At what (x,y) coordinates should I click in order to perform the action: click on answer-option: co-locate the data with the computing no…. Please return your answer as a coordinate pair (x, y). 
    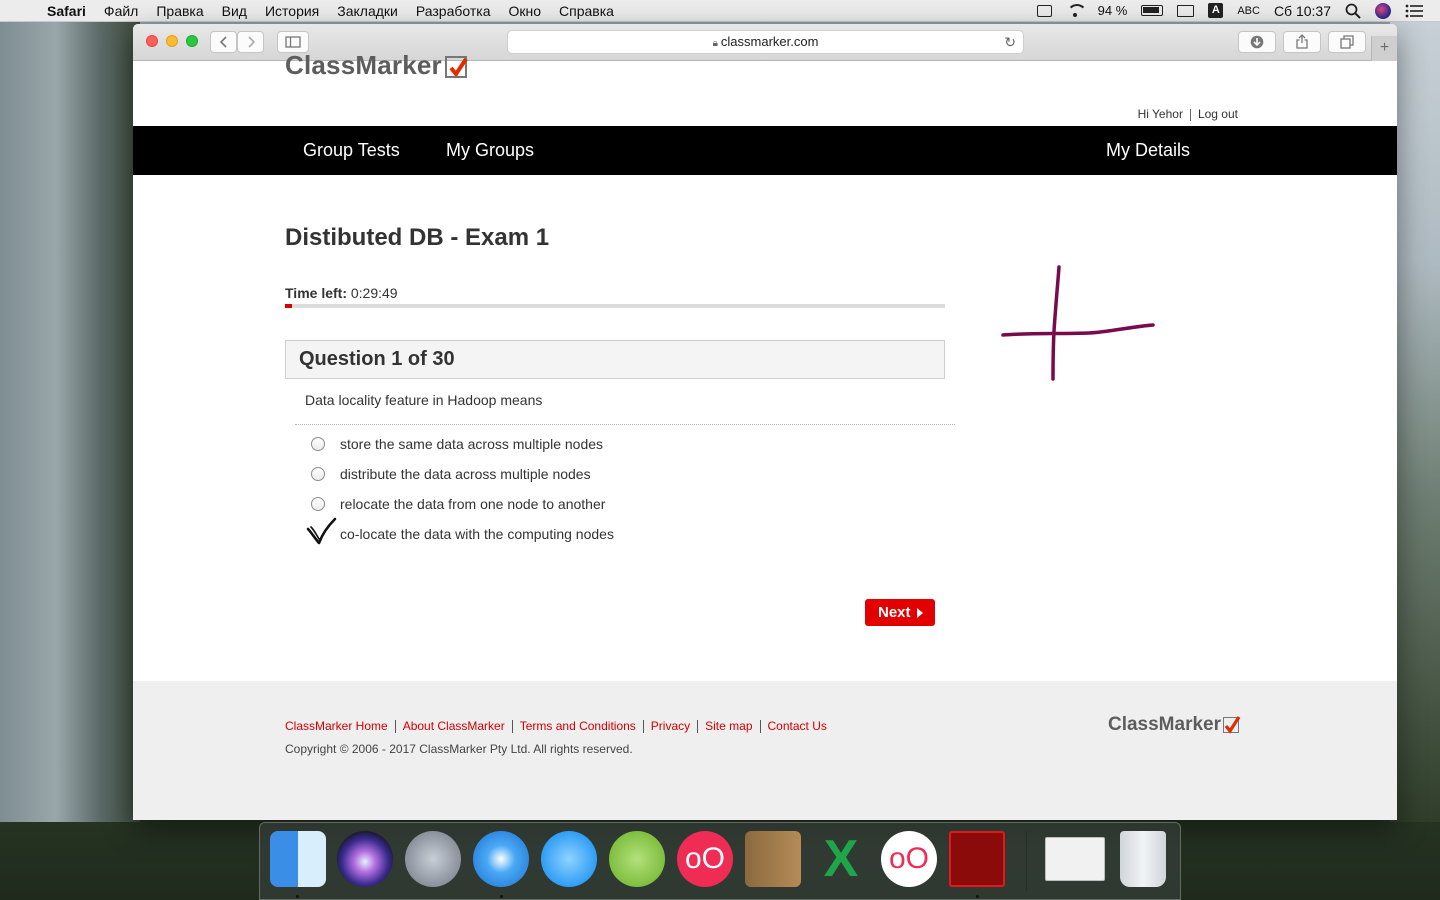
    Looking at the image, I should click on (462, 534).